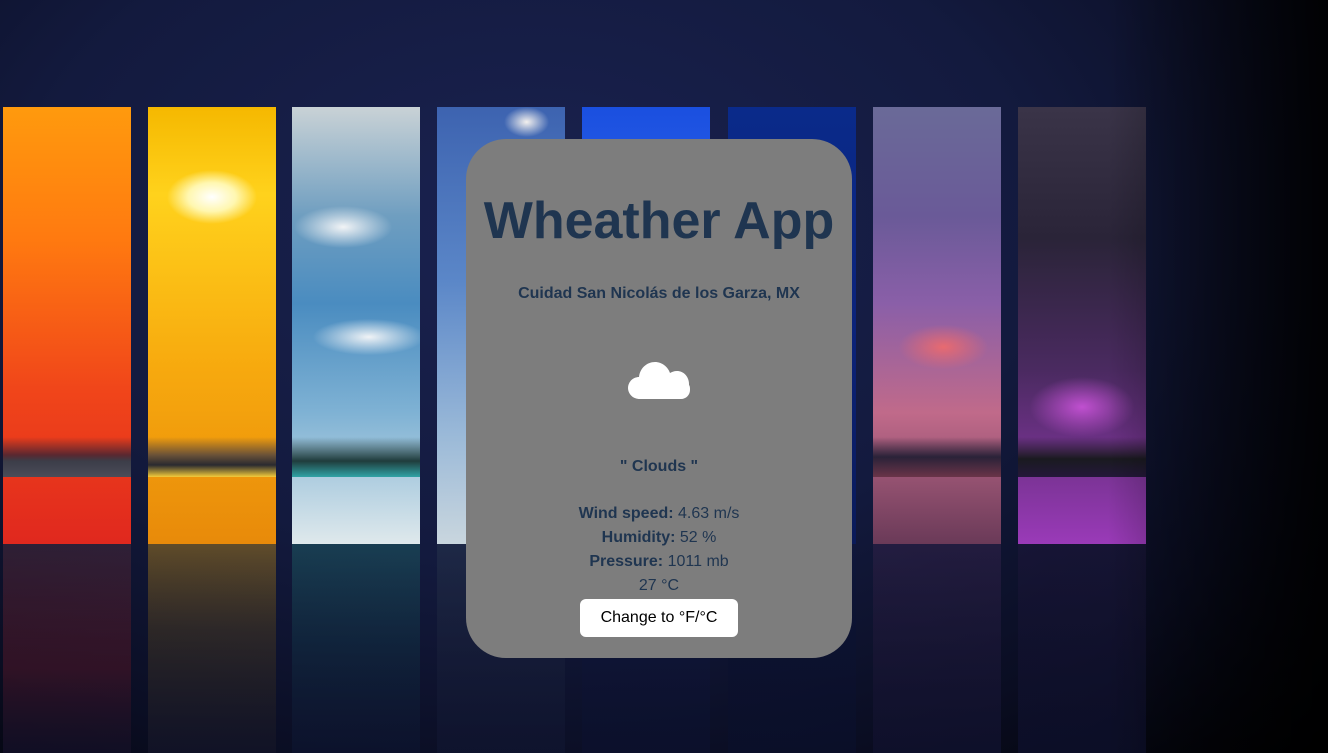  What do you see at coordinates (659, 221) in the screenshot?
I see `app-title: Wheather App` at bounding box center [659, 221].